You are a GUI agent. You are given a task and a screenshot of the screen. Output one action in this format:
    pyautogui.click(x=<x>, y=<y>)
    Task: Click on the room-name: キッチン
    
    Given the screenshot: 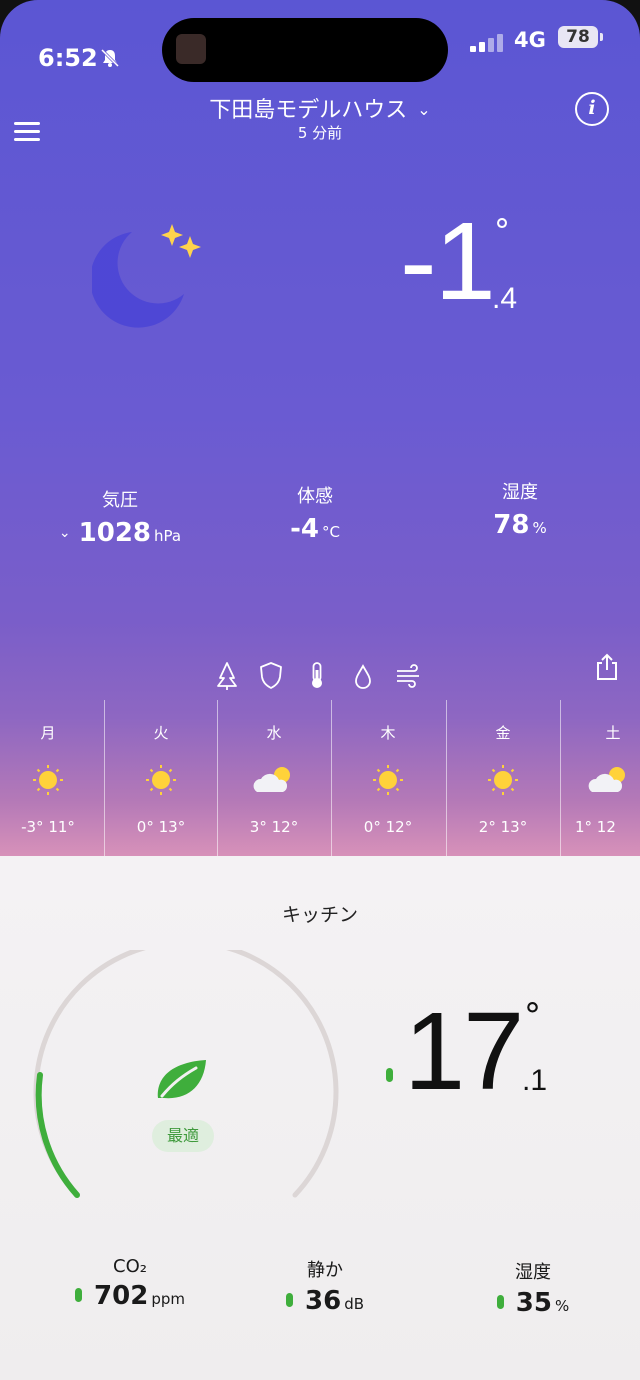 What is the action you would take?
    pyautogui.click(x=320, y=913)
    